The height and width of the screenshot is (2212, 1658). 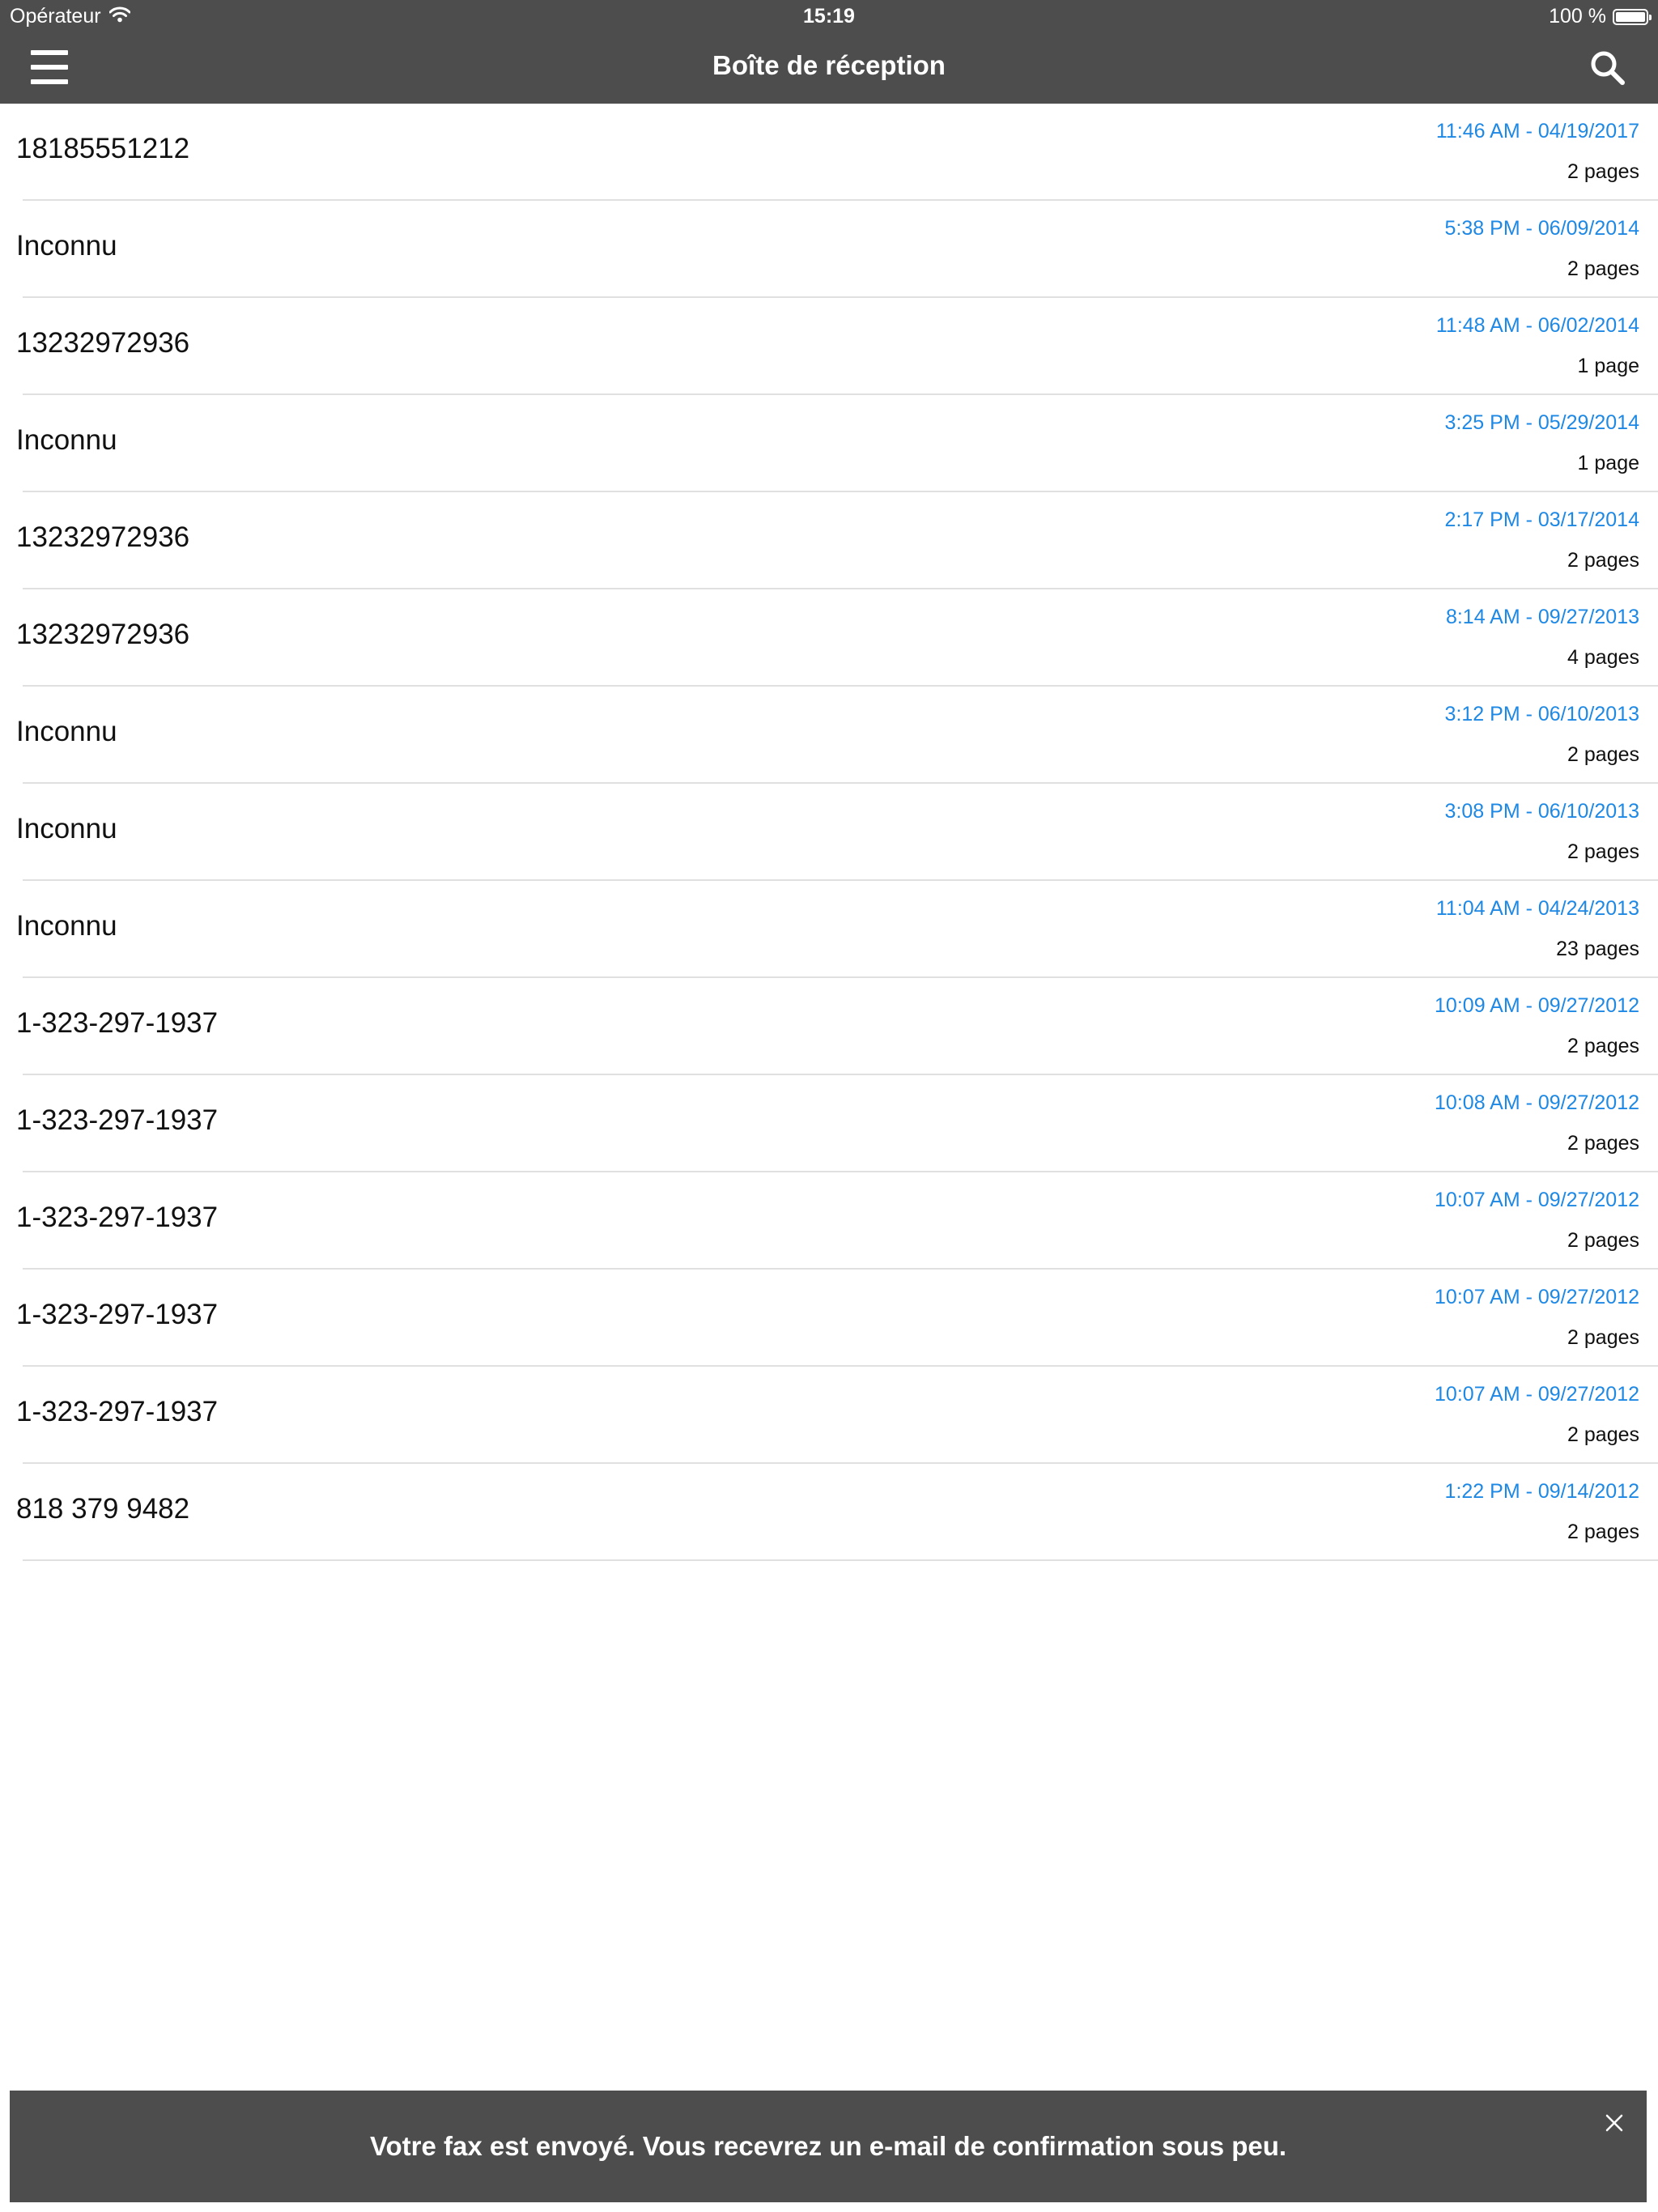 I want to click on fax-date: 3:08 PM - 06/10/2013, so click(x=1541, y=812).